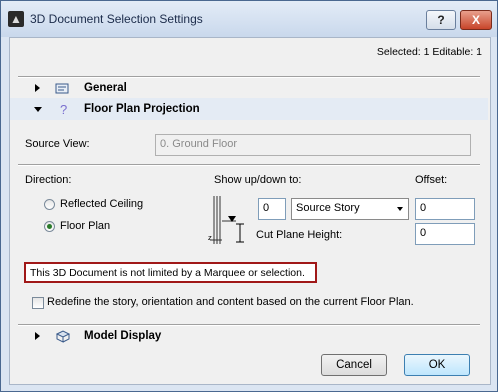  I want to click on section-floor-plan-projection-header: ? Floor Plan Projection, so click(249, 109).